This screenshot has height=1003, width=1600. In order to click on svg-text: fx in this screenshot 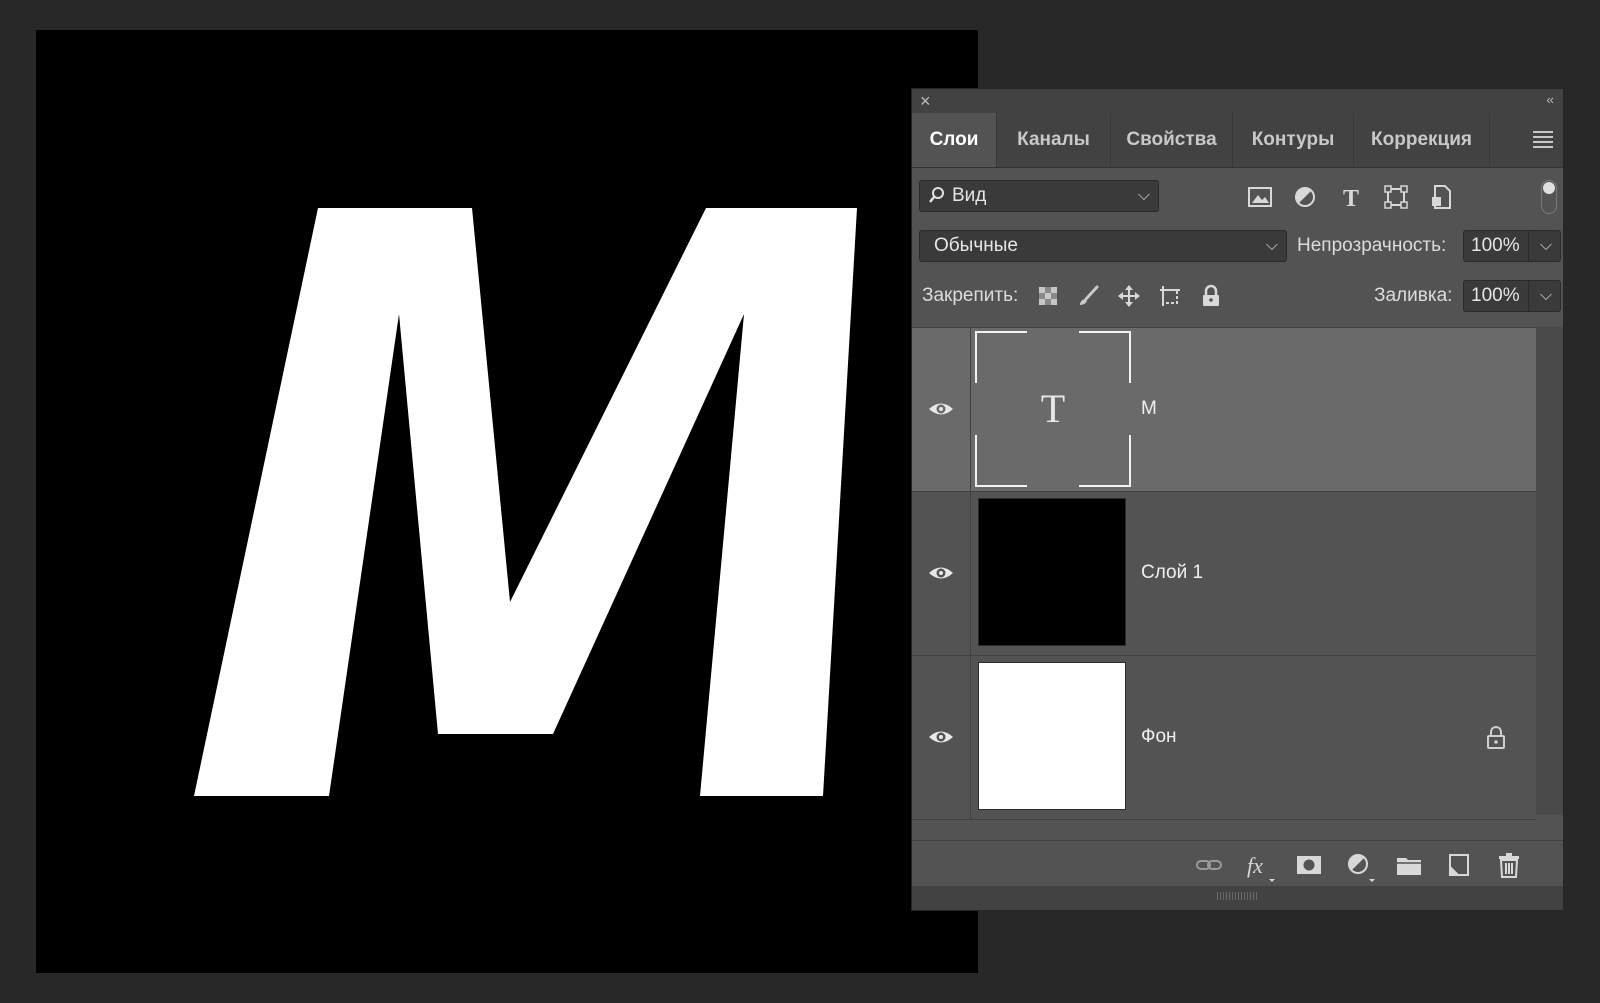, I will do `click(1255, 865)`.